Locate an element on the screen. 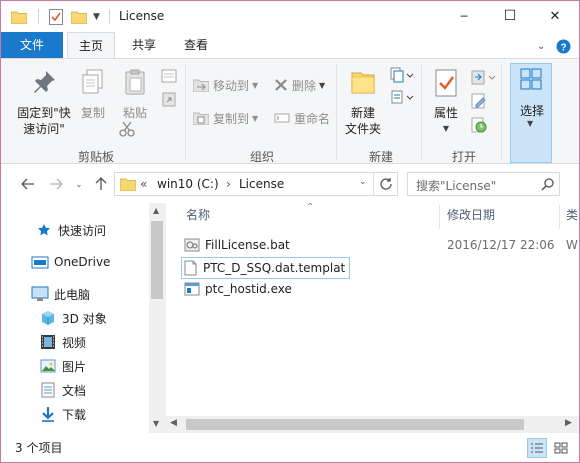  nav-item-downloads: 下载 is located at coordinates (75, 414).